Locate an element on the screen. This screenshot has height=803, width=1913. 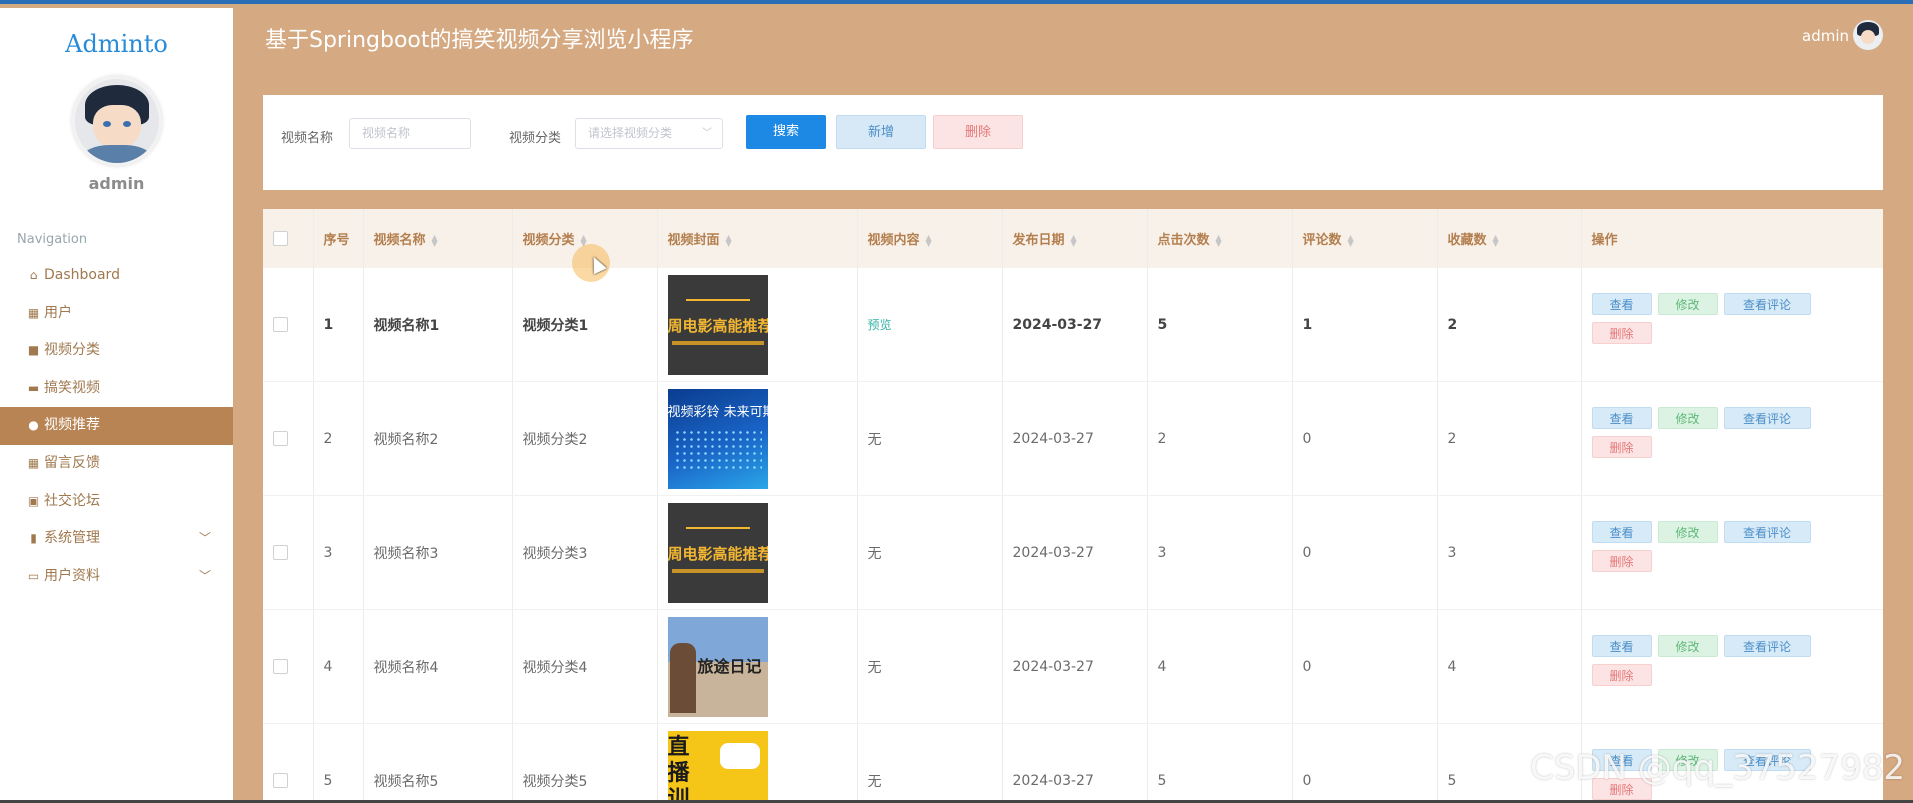
cell-video-name: 视频名称2 is located at coordinates (438, 438).